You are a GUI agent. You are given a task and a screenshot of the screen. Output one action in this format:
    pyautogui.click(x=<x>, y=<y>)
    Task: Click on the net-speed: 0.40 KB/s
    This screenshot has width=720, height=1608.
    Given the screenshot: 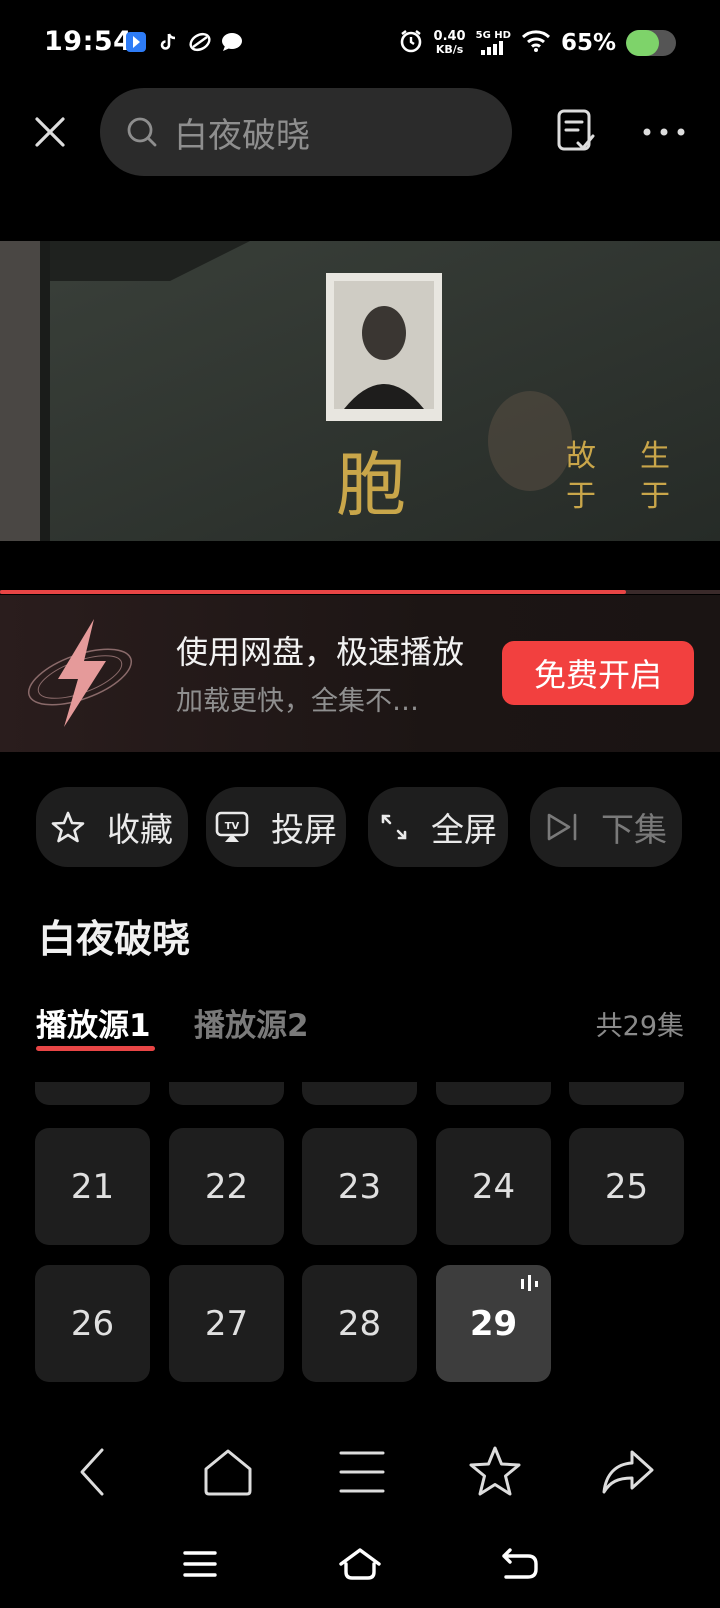 What is the action you would take?
    pyautogui.click(x=449, y=42)
    